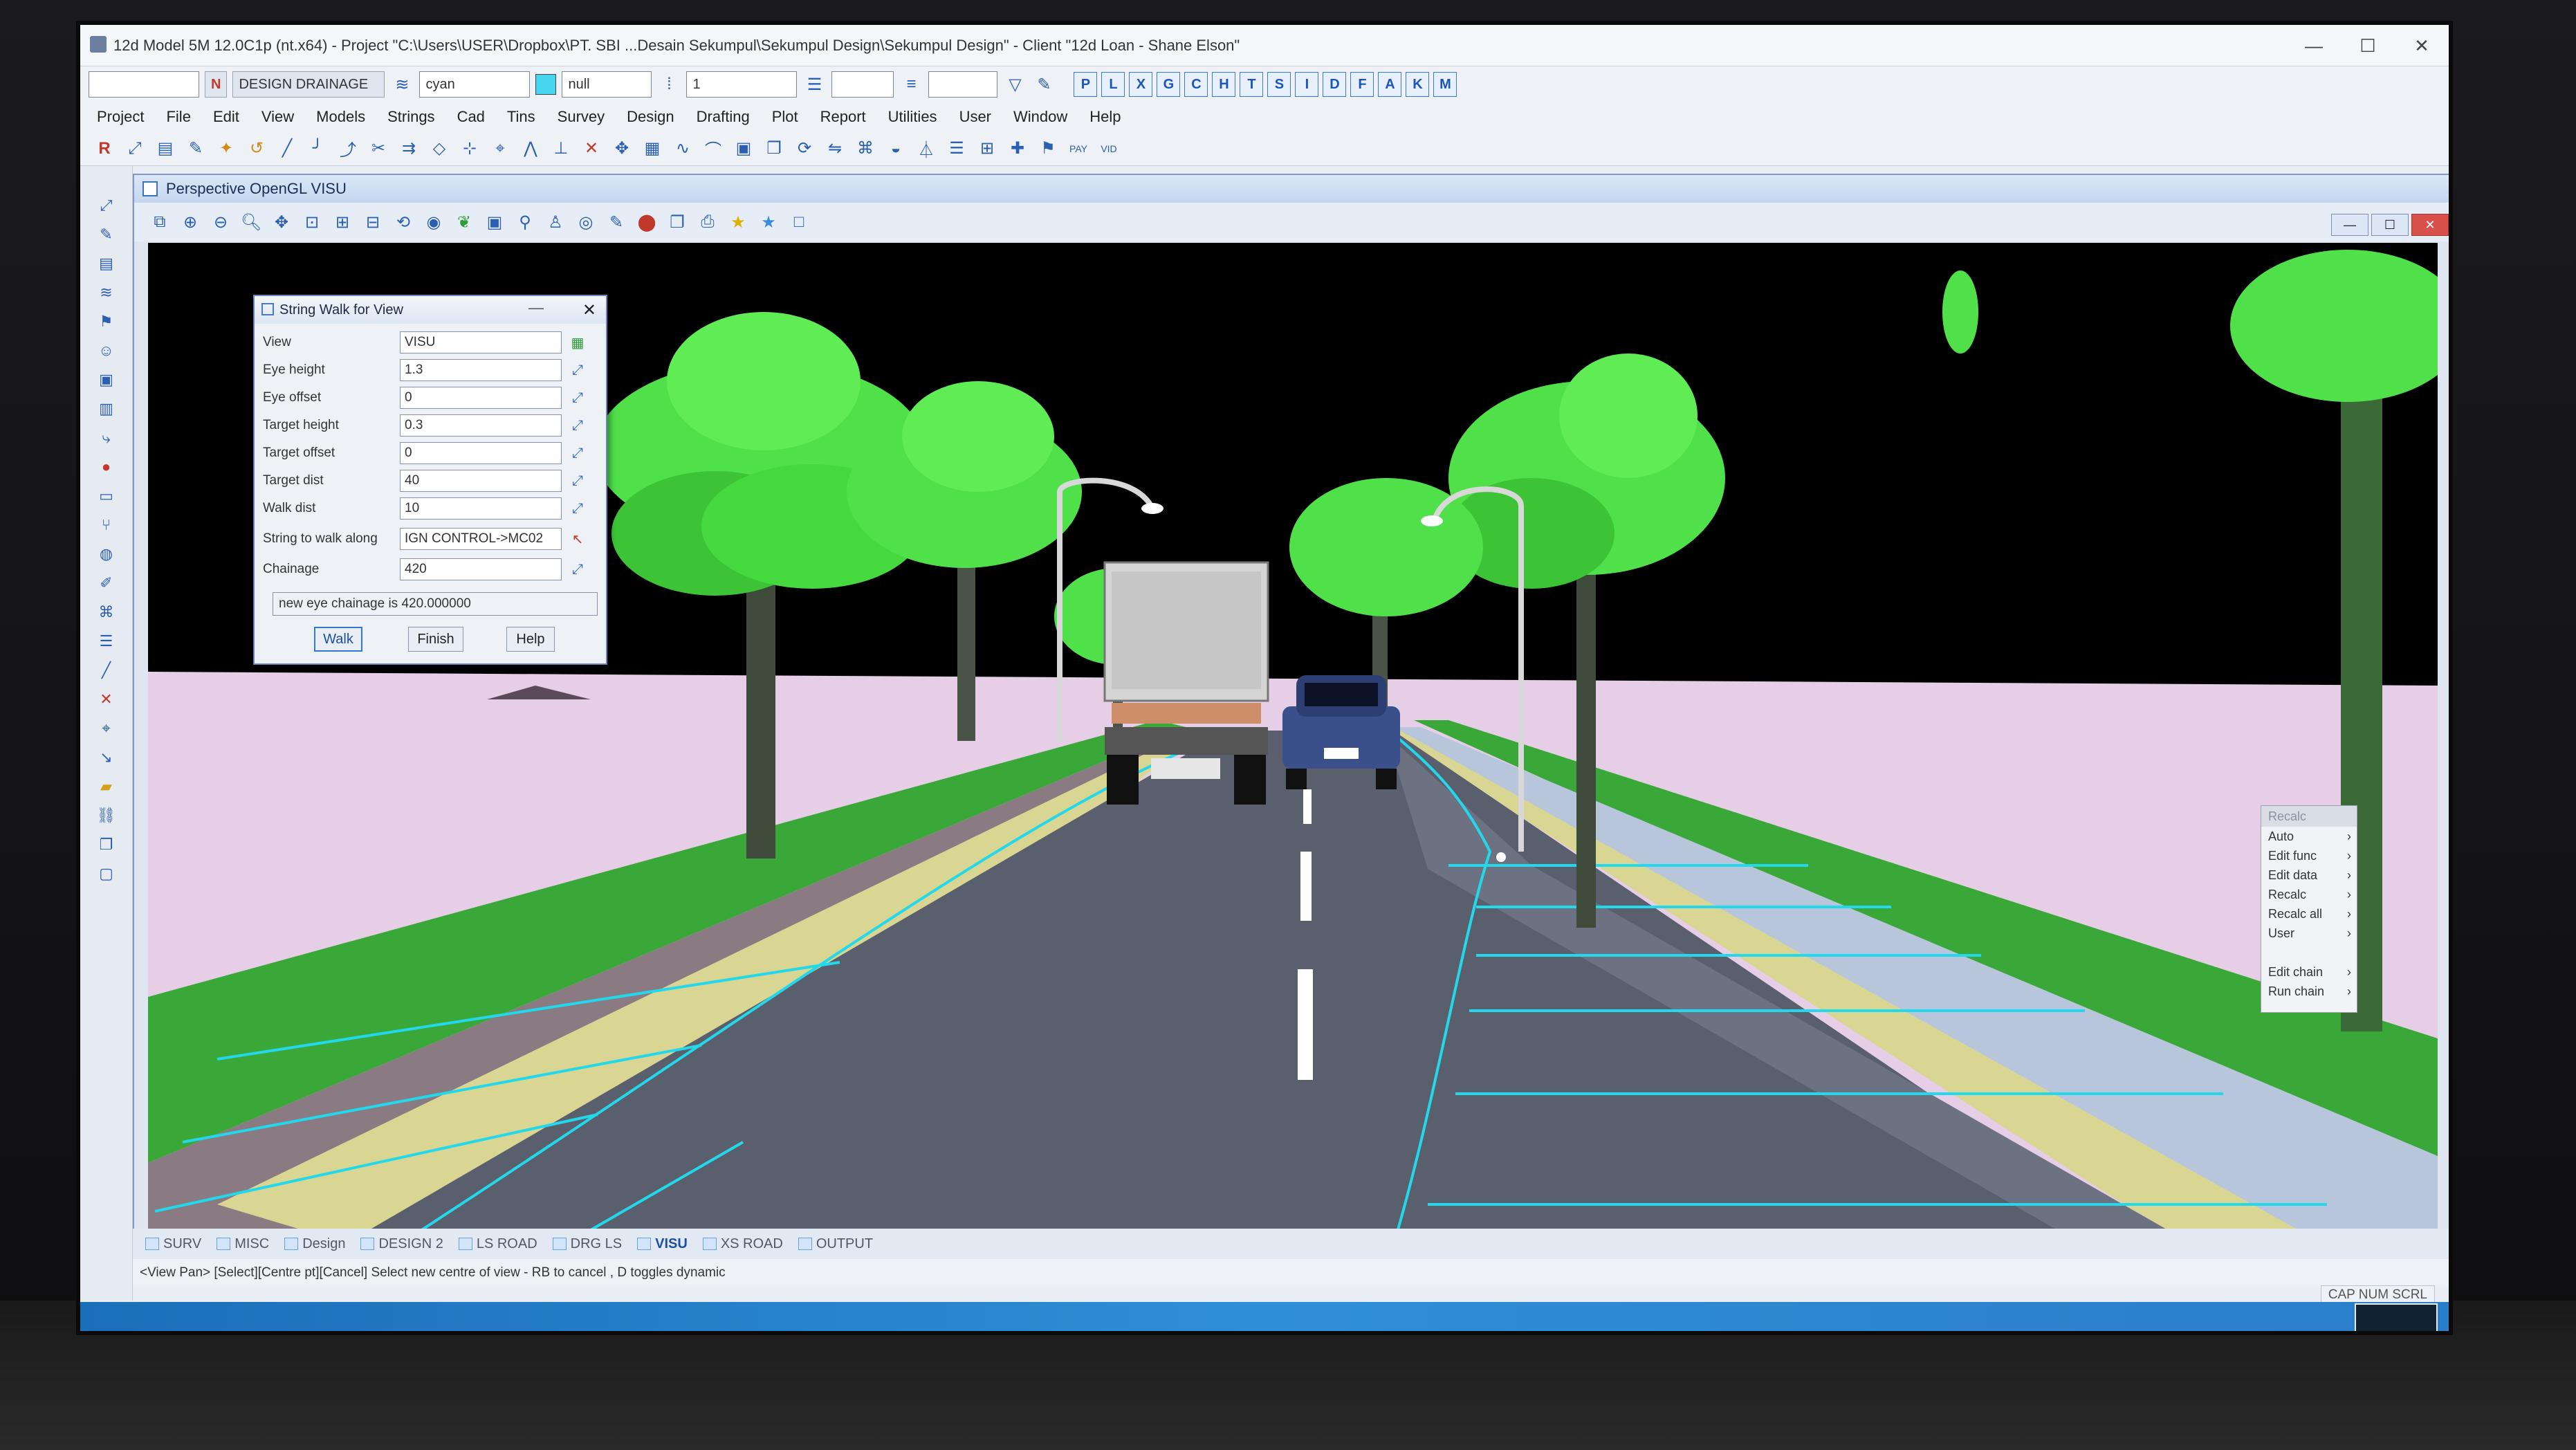  What do you see at coordinates (536, 308) in the screenshot?
I see `dialog-minimize-icon: —` at bounding box center [536, 308].